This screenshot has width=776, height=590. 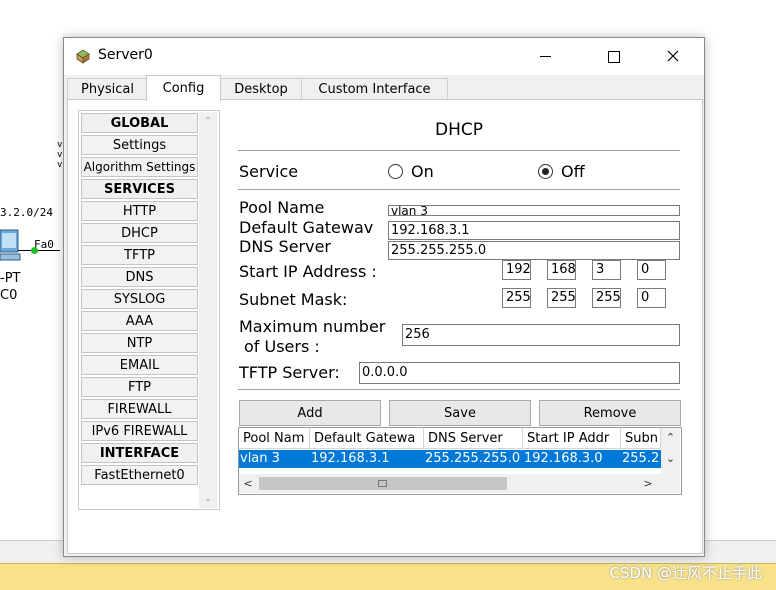 What do you see at coordinates (139, 211) in the screenshot?
I see `menu-item-http: HTTP` at bounding box center [139, 211].